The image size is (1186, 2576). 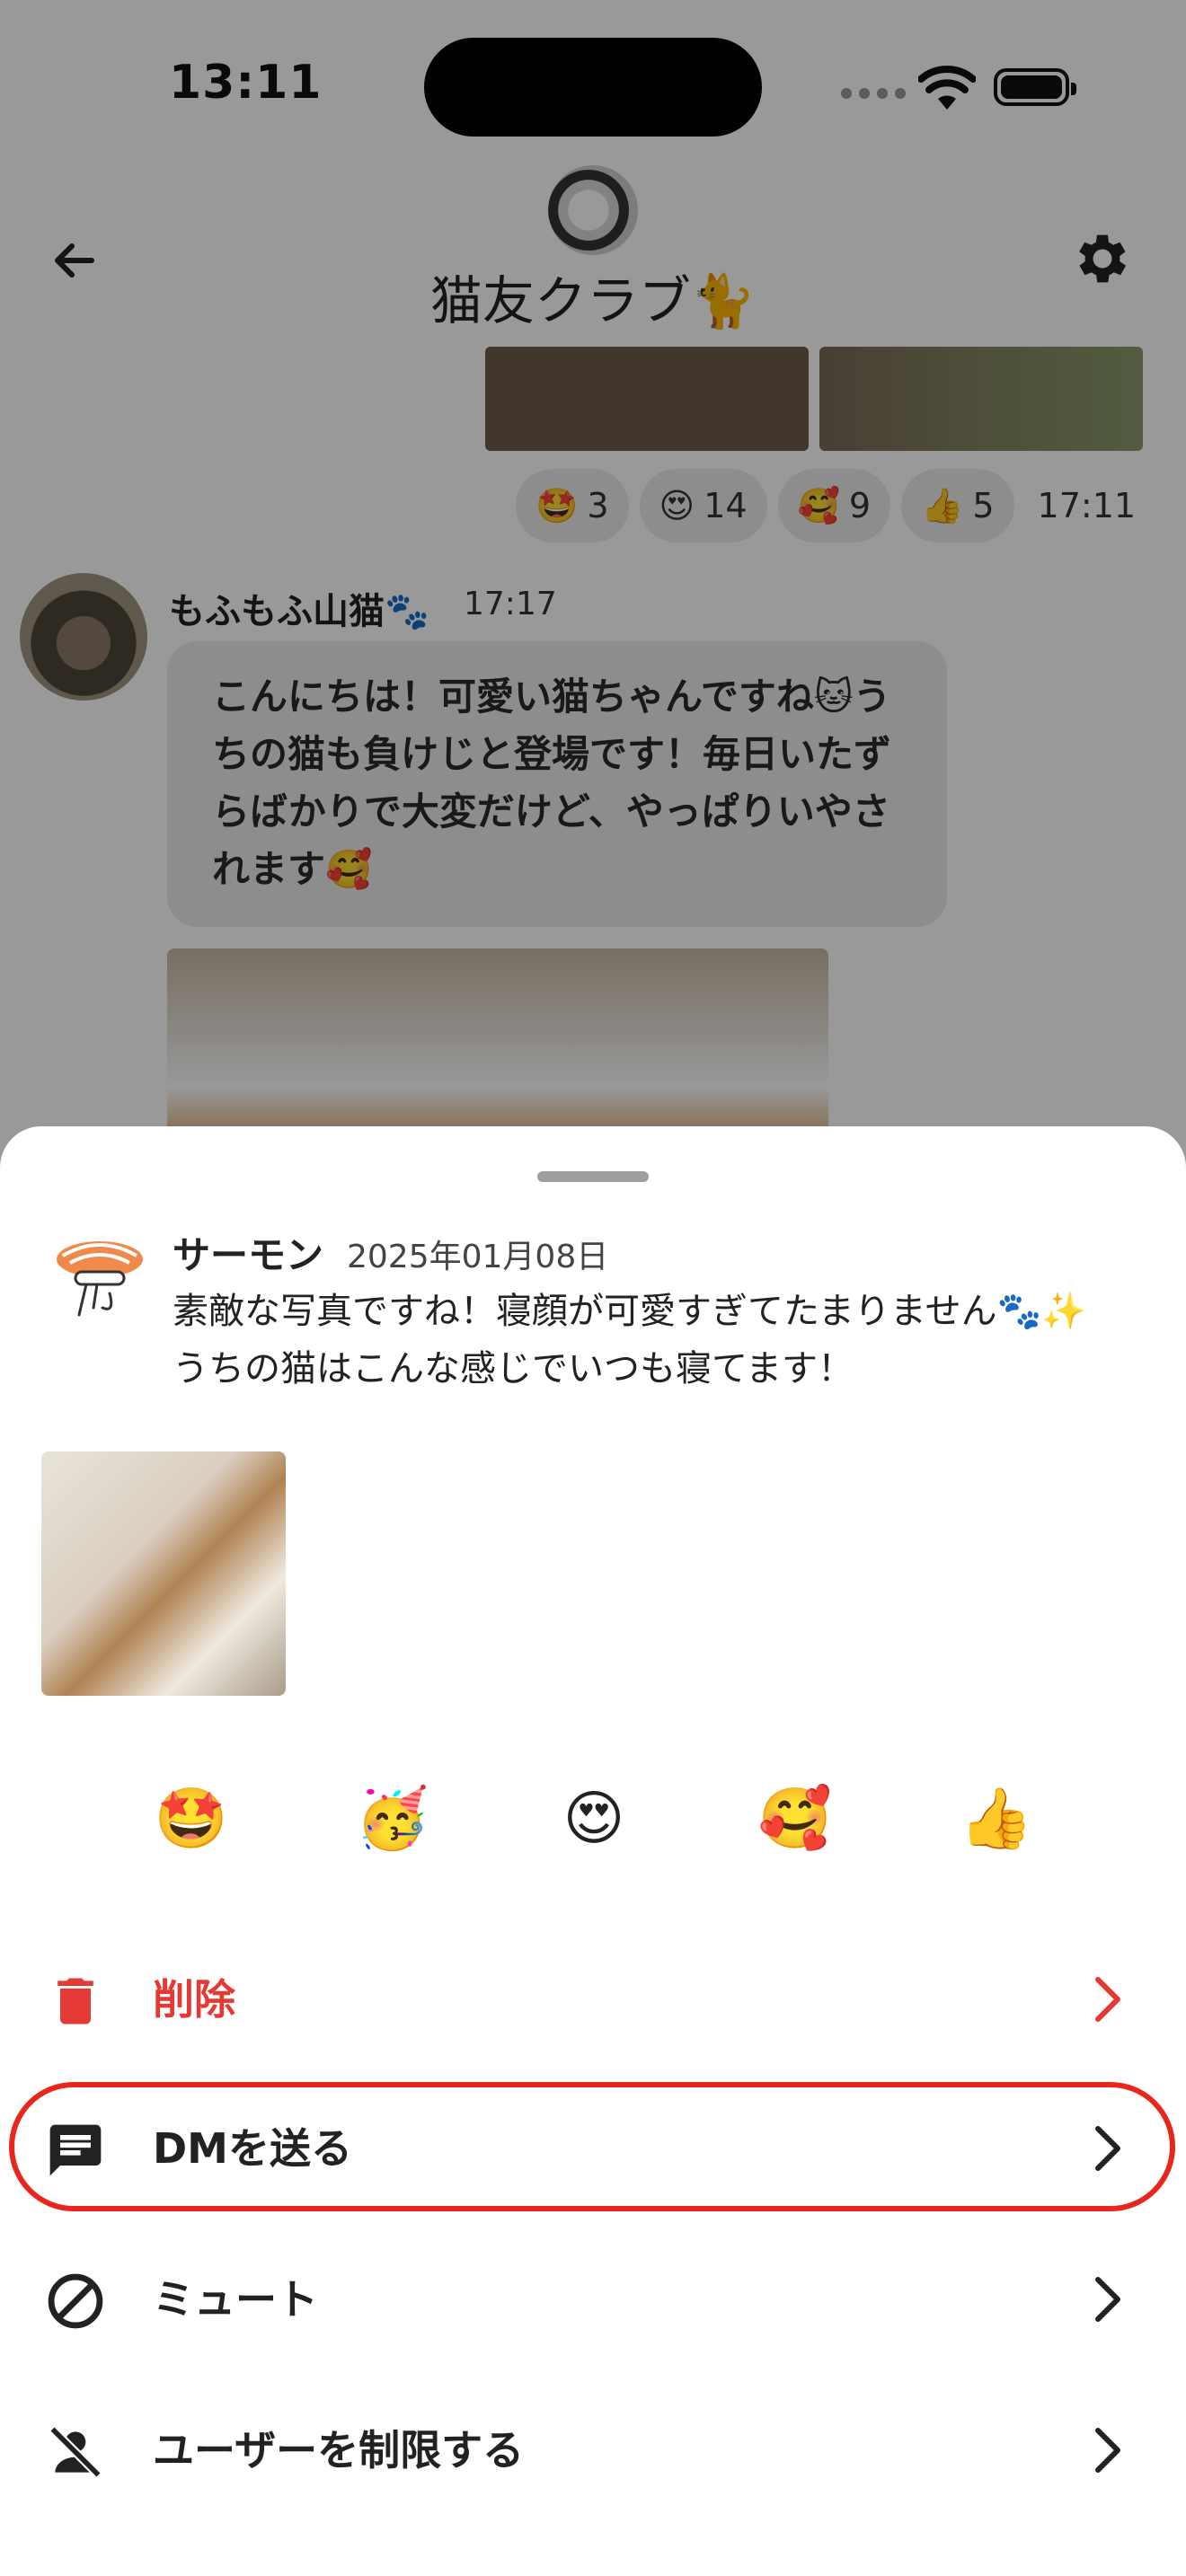 I want to click on sheet-date: 2025年01月08日, so click(x=478, y=1257).